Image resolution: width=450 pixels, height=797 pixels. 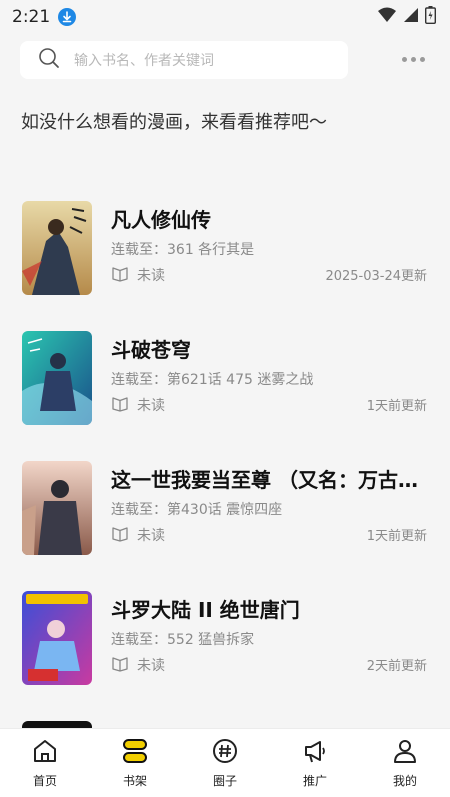 I want to click on tab-label: 首页, so click(x=44, y=780).